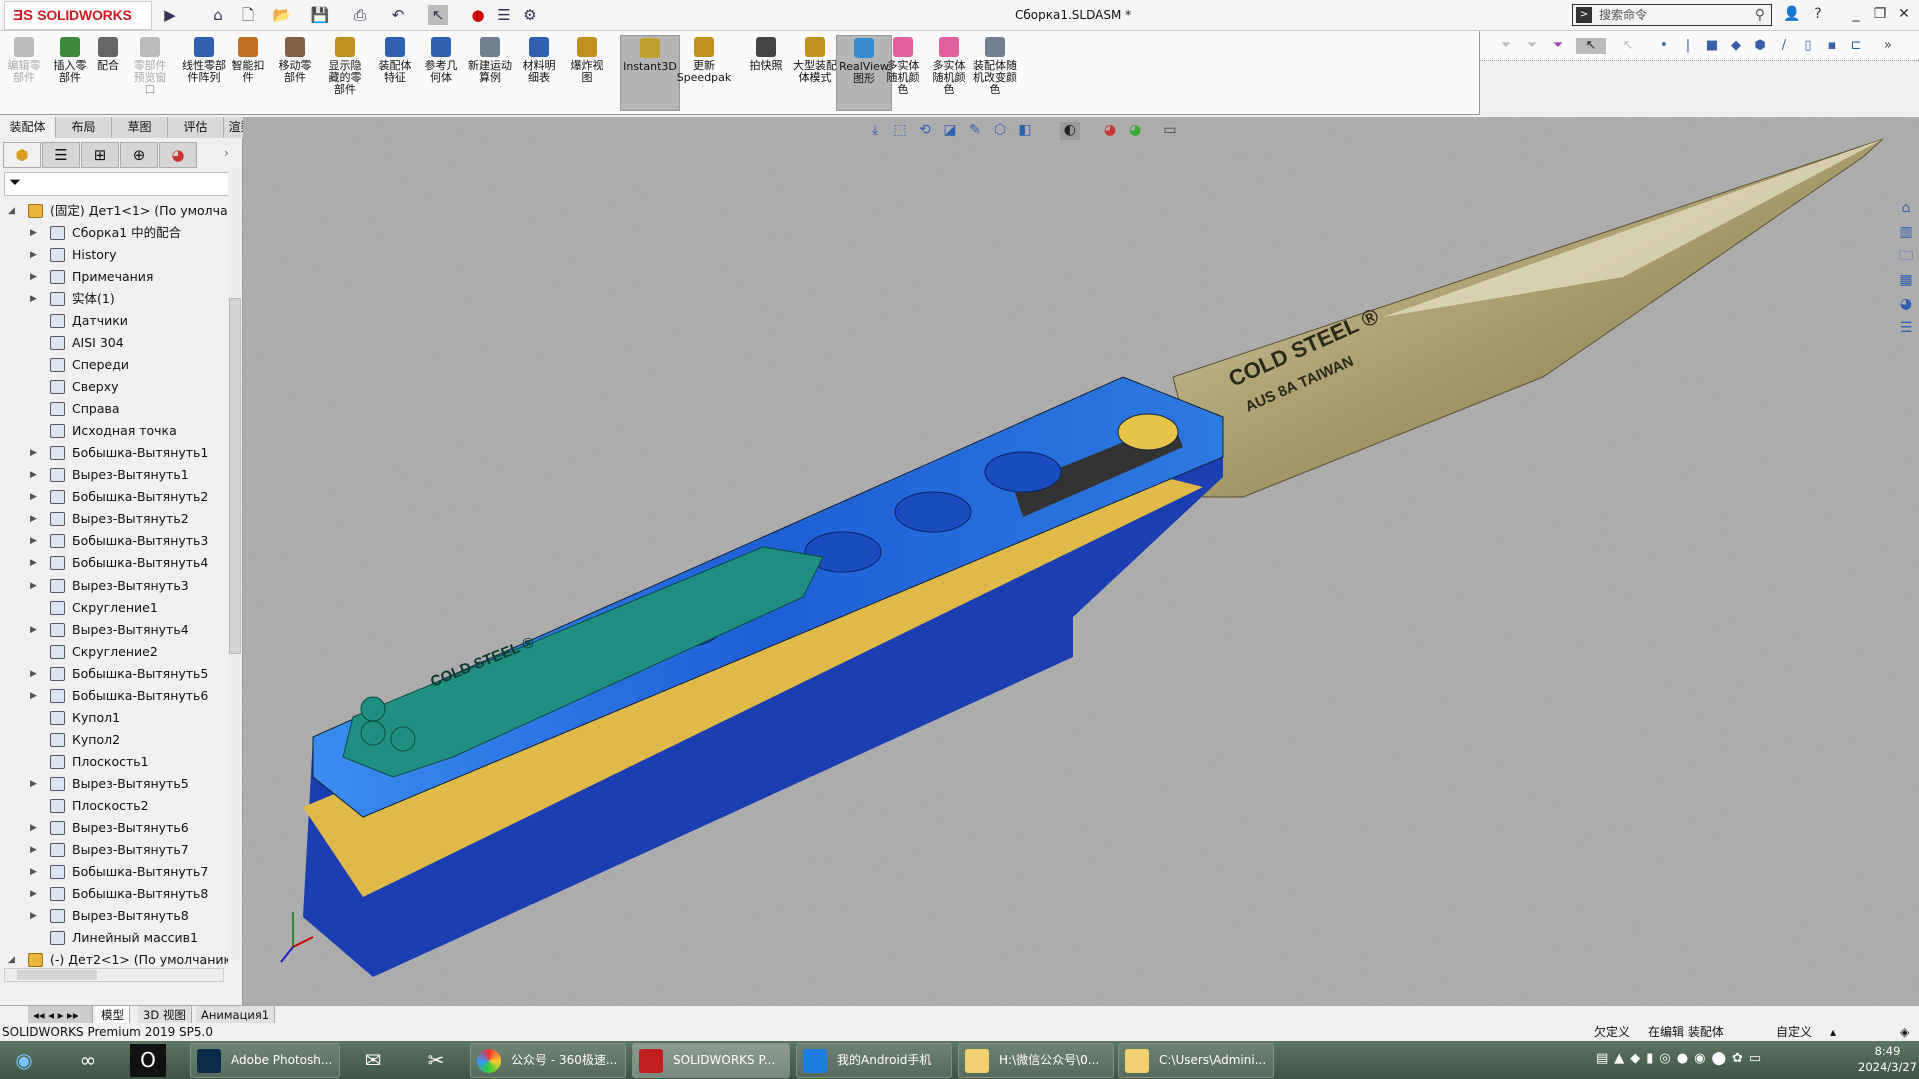 The height and width of the screenshot is (1079, 1919). I want to click on tree-item: ▶ Вырез-Вытянуть3, so click(114, 586).